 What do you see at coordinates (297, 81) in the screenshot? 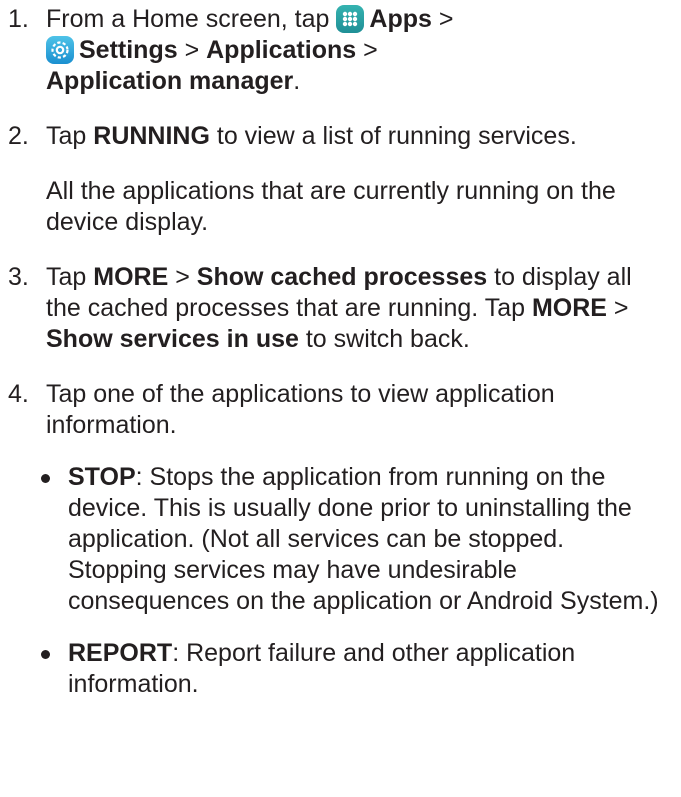
I see `step-text-segment: .` at bounding box center [297, 81].